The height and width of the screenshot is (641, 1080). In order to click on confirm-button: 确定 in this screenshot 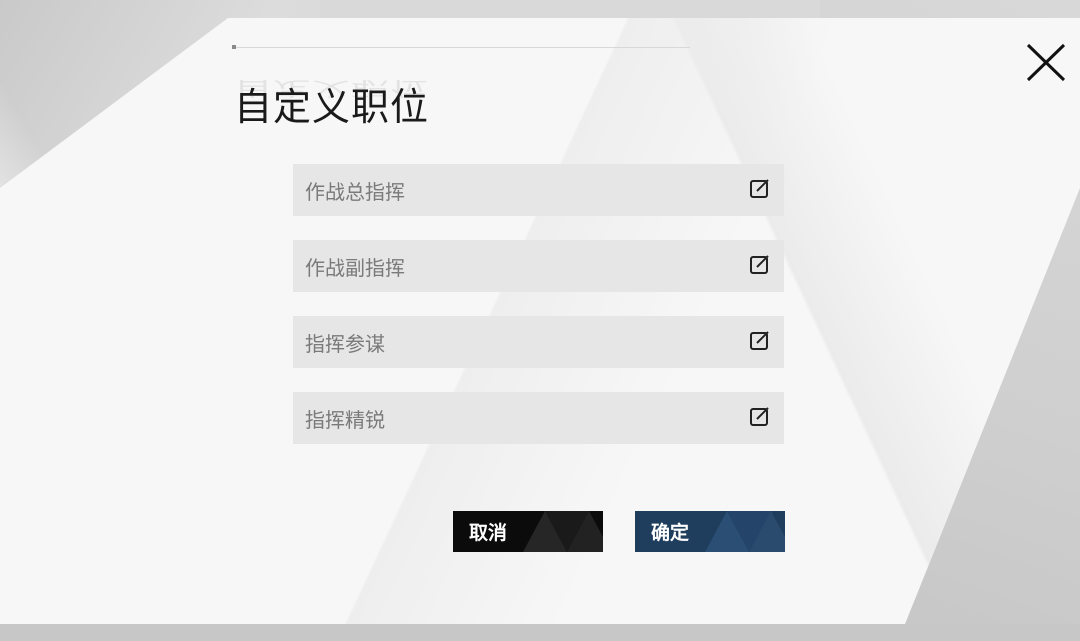, I will do `click(710, 531)`.